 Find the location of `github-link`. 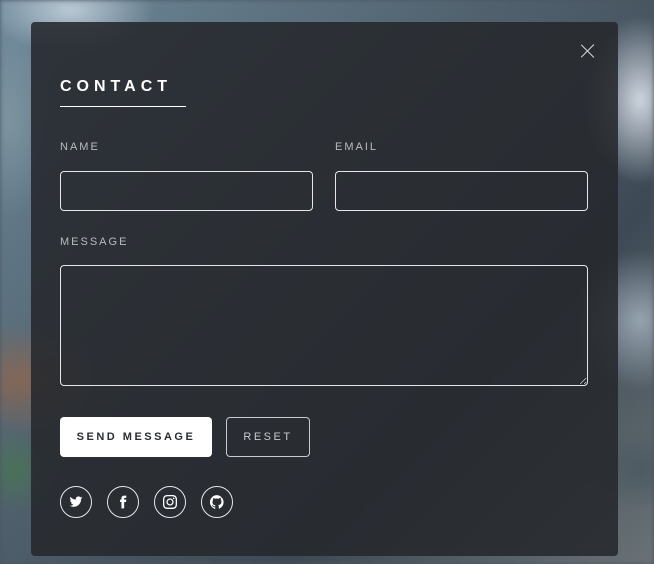

github-link is located at coordinates (217, 502).